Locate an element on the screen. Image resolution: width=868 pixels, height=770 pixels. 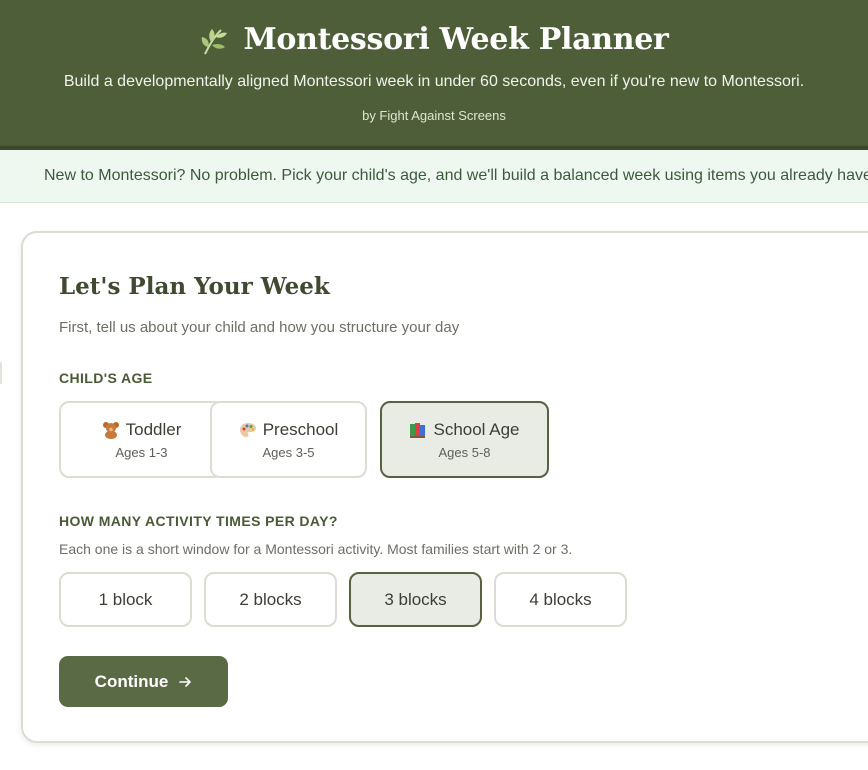
age-option-school-age-row: School Age is located at coordinates (464, 429).